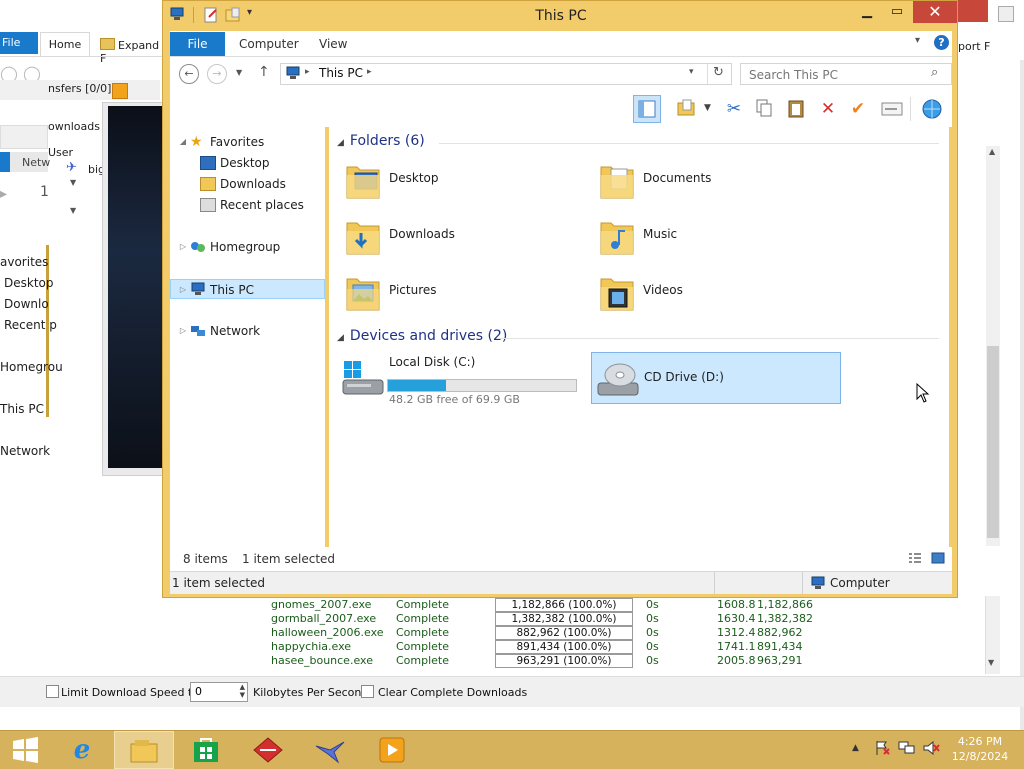 The width and height of the screenshot is (1024, 769). Describe the element at coordinates (867, 12) in the screenshot. I see `minimize-button: ▁` at that location.